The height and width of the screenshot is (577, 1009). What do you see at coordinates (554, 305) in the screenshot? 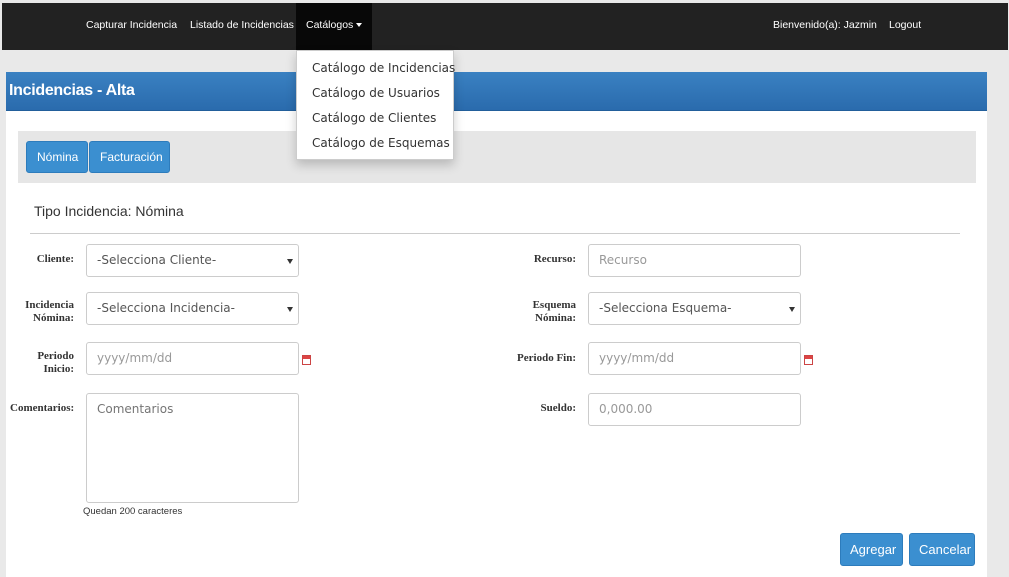
I see `esquema-label-line1: Esquema` at bounding box center [554, 305].